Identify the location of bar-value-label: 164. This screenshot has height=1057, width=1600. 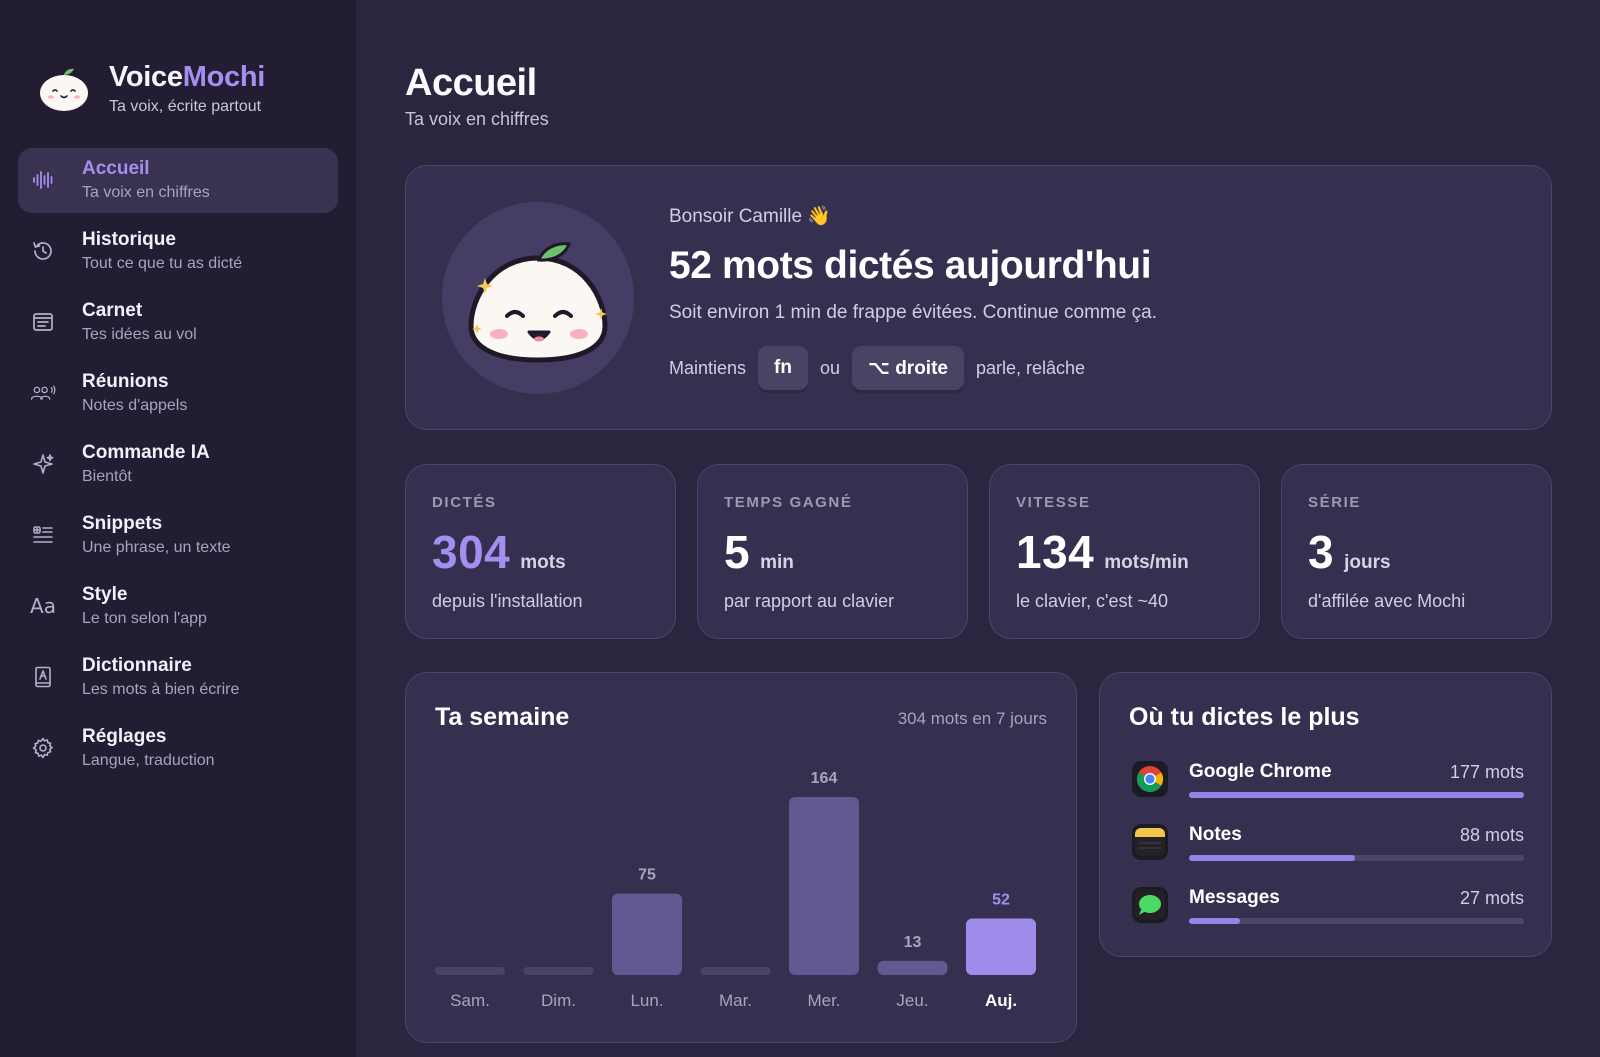
(824, 778).